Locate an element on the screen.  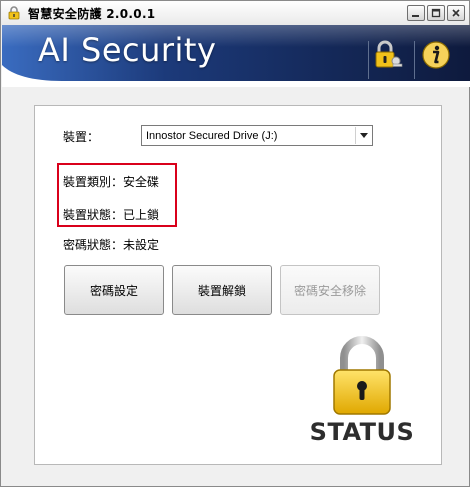
title-bar: 智慧安全防護 2.0.0.1 is located at coordinates (235, 13).